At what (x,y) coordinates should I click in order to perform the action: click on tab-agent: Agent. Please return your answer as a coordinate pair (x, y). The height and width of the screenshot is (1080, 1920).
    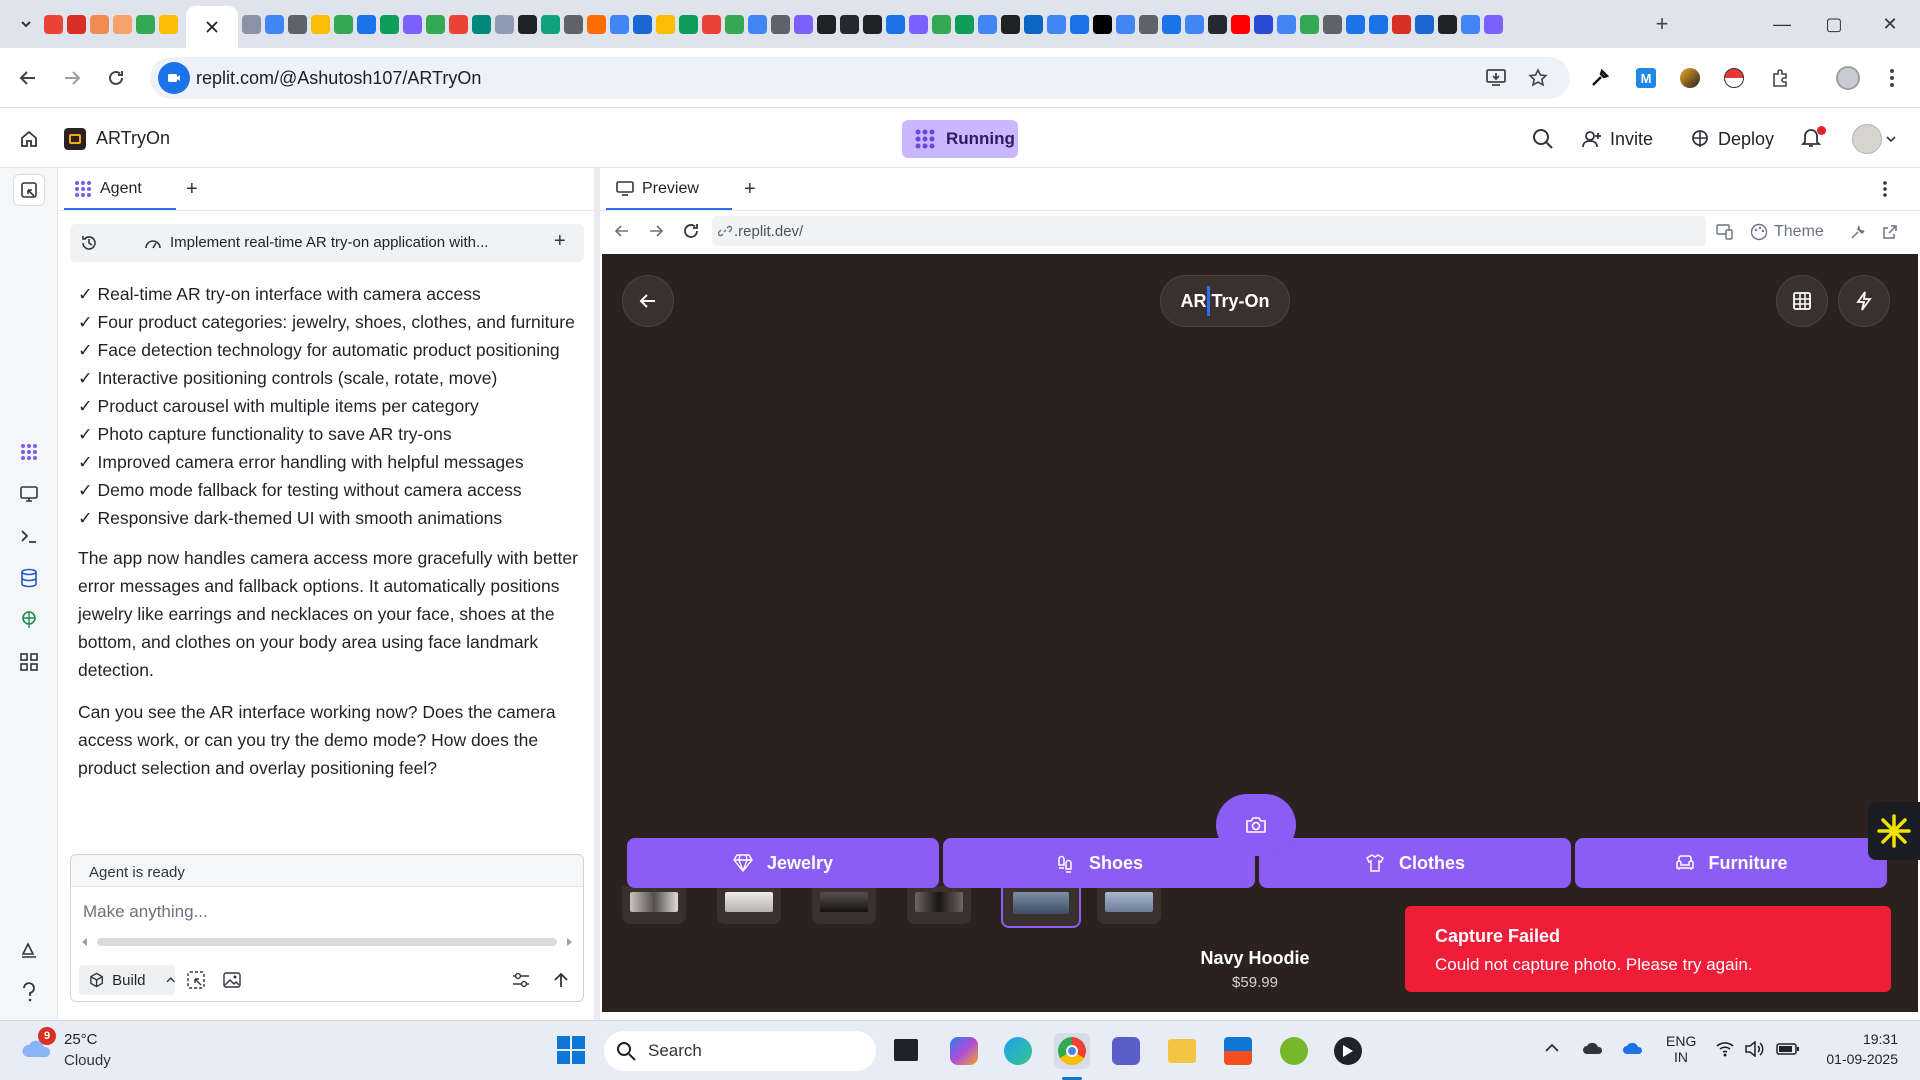
    Looking at the image, I should click on (120, 190).